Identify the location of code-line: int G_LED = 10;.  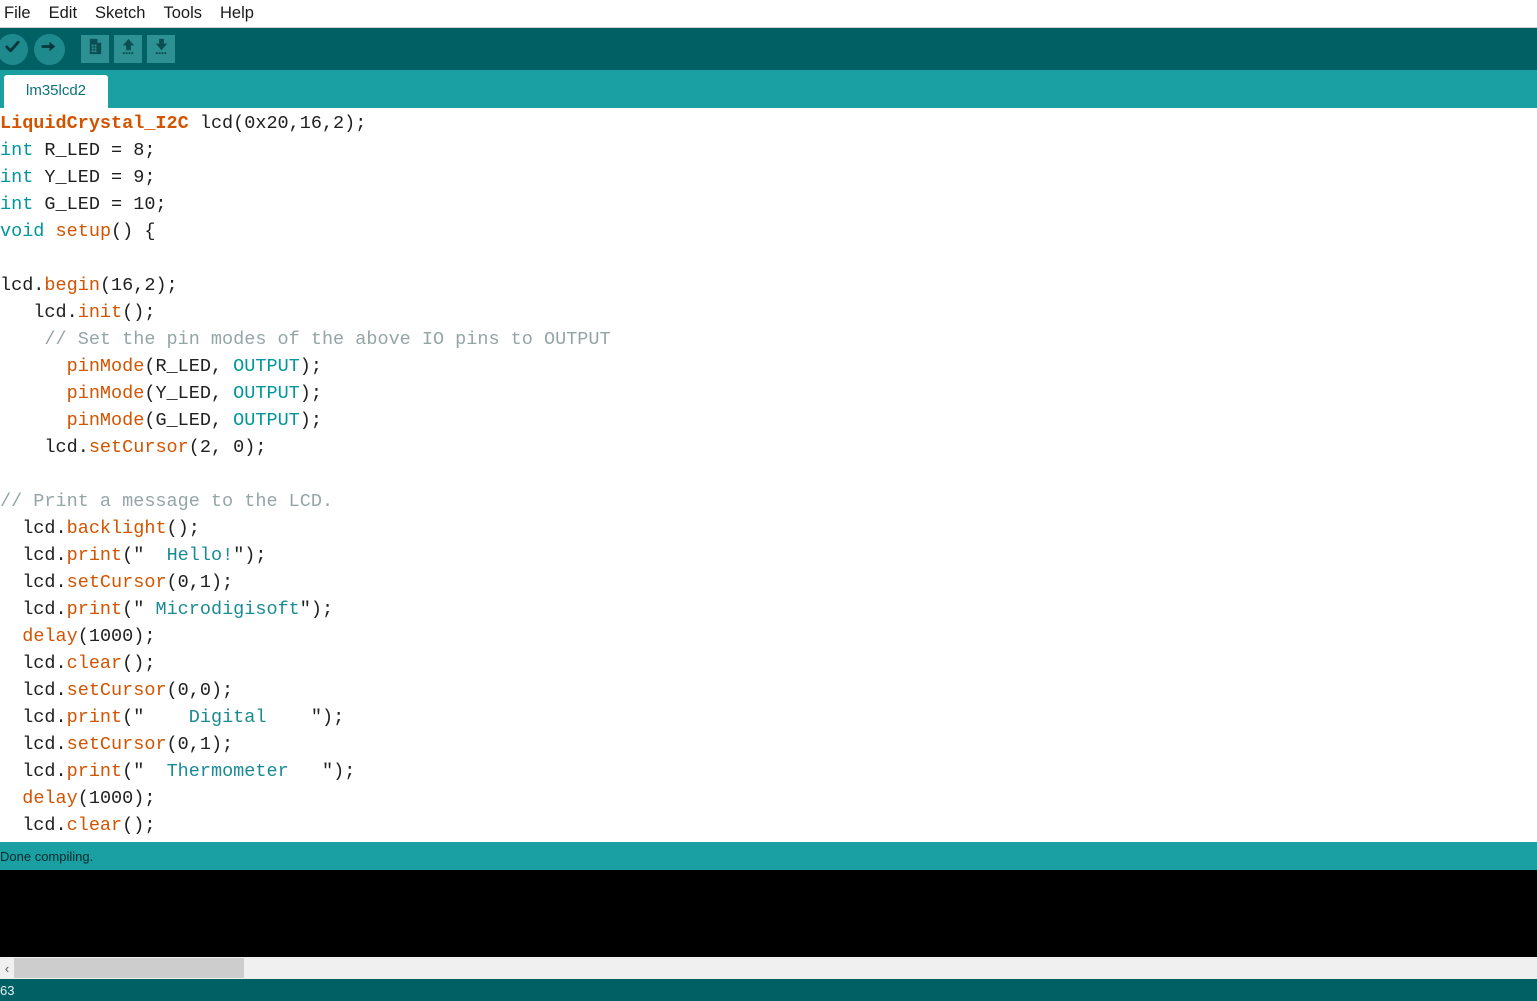
(768, 204).